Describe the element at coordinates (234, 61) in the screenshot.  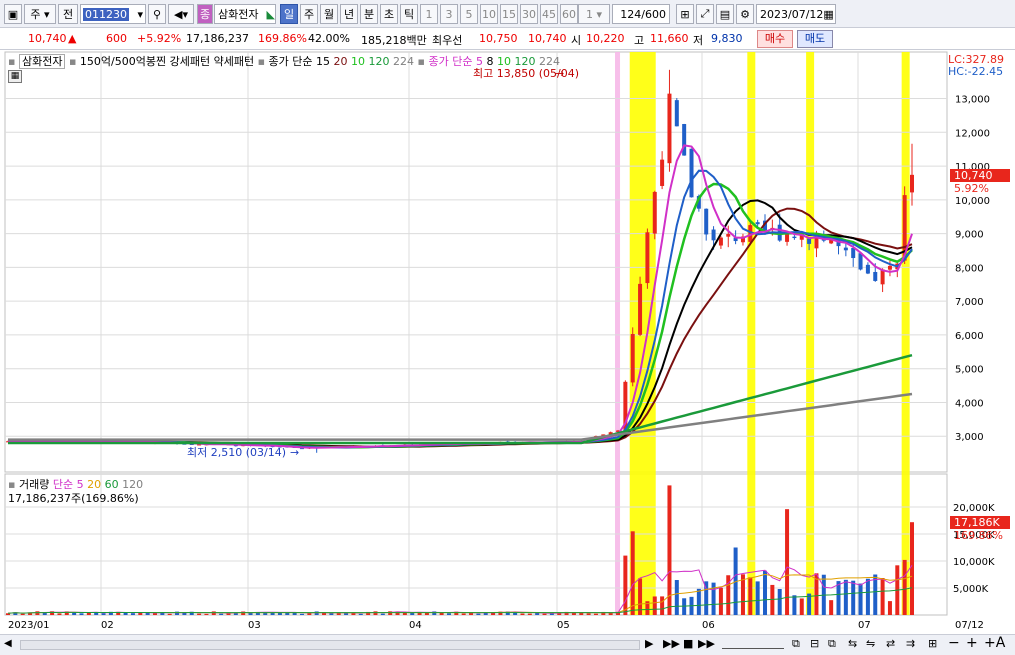
I see `legend-pattern3: 약세패턴` at that location.